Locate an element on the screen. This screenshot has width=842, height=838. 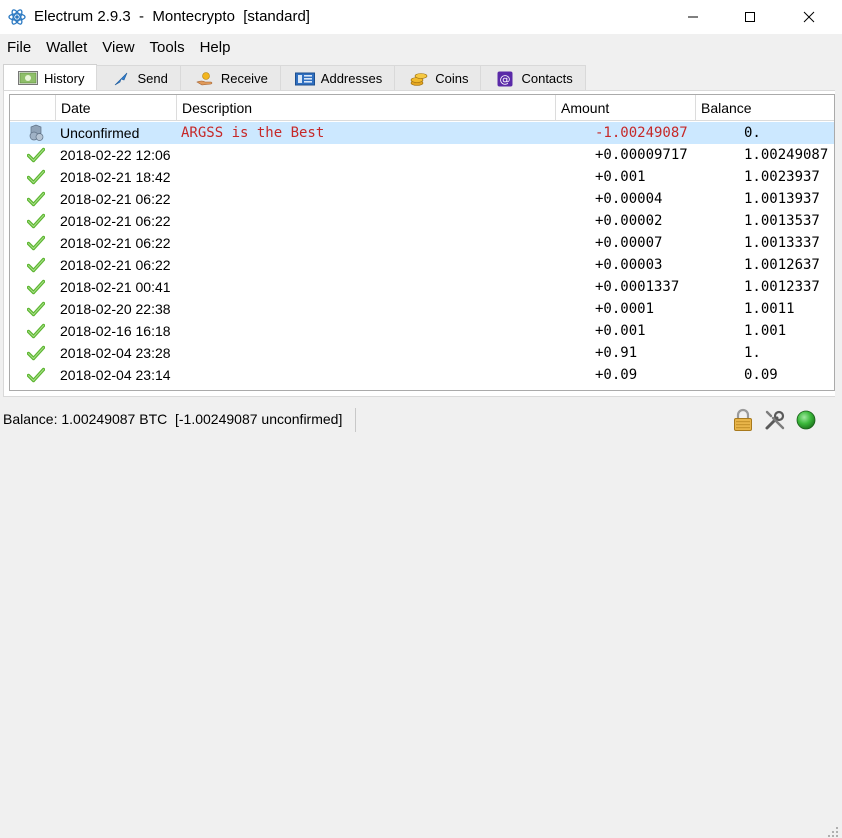
column-header-description: Description is located at coordinates (366, 108).